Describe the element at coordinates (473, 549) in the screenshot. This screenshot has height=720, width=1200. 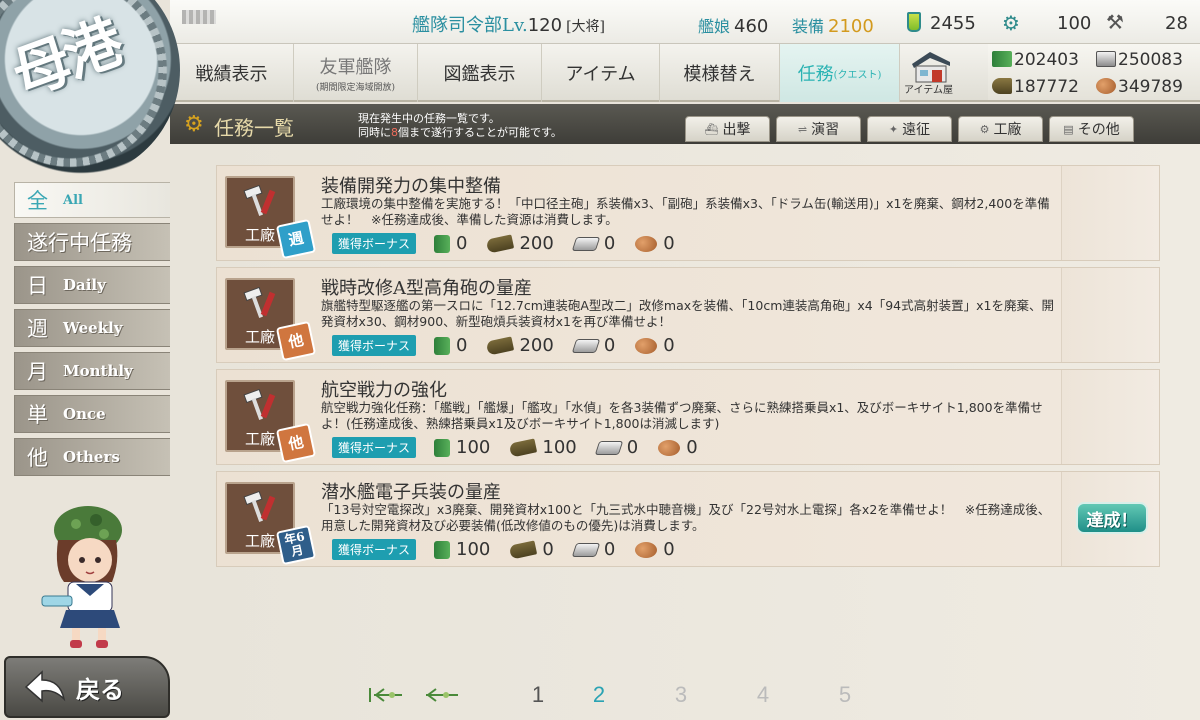
I see `reward-fuel-value: 100` at that location.